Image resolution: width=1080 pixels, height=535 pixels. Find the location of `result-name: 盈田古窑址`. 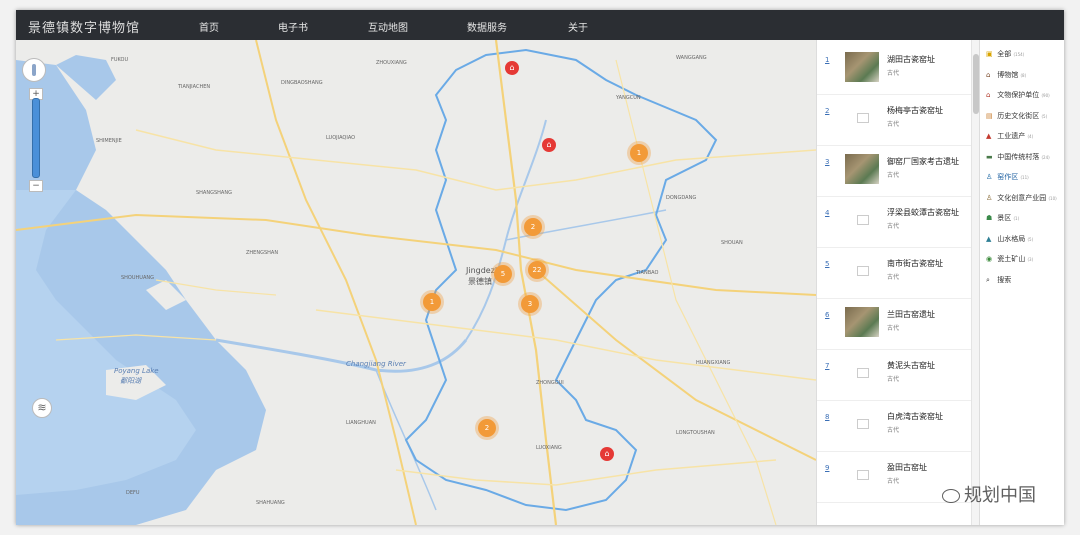

result-name: 盈田古窑址 is located at coordinates (907, 467).